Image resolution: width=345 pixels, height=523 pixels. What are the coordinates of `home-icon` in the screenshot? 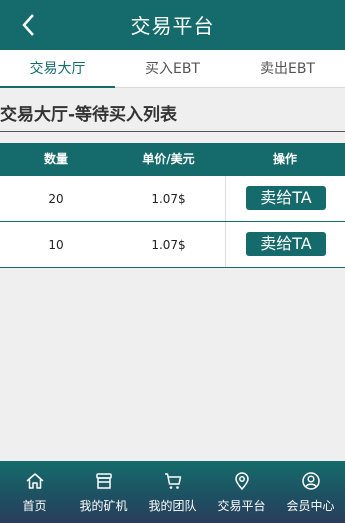 It's located at (34, 481).